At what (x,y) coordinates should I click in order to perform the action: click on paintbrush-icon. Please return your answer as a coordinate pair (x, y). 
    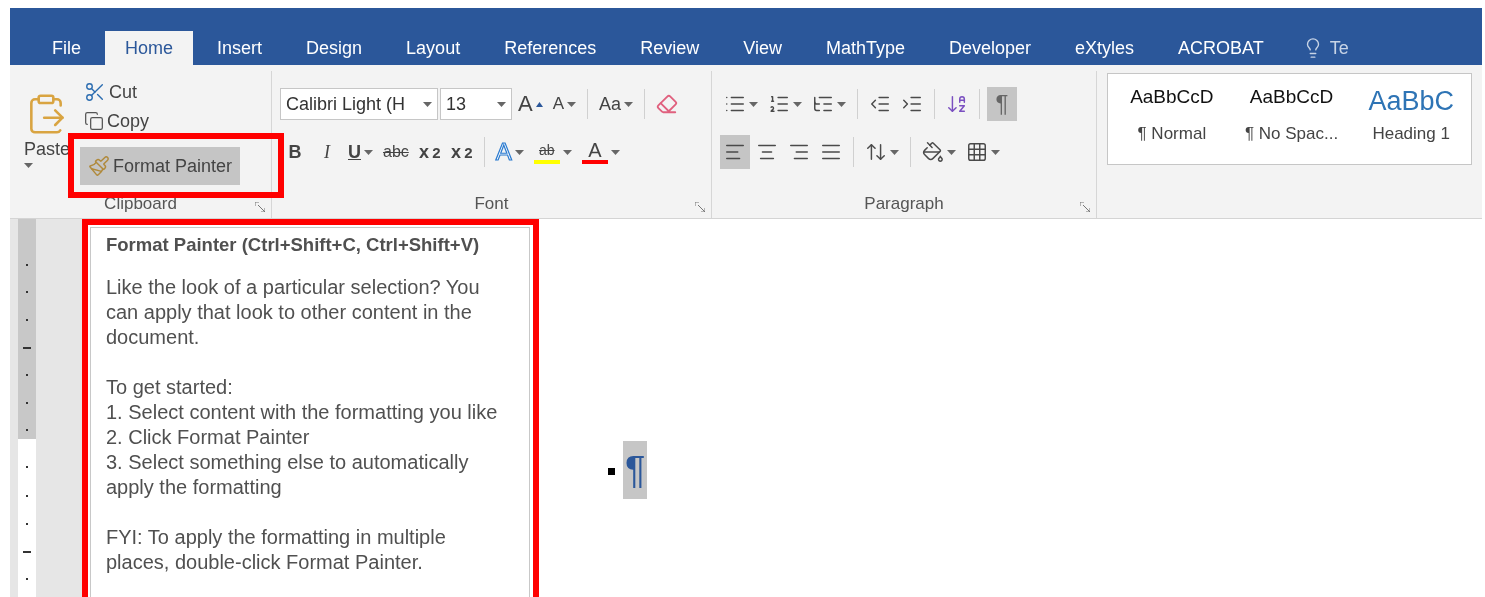
    Looking at the image, I should click on (99, 166).